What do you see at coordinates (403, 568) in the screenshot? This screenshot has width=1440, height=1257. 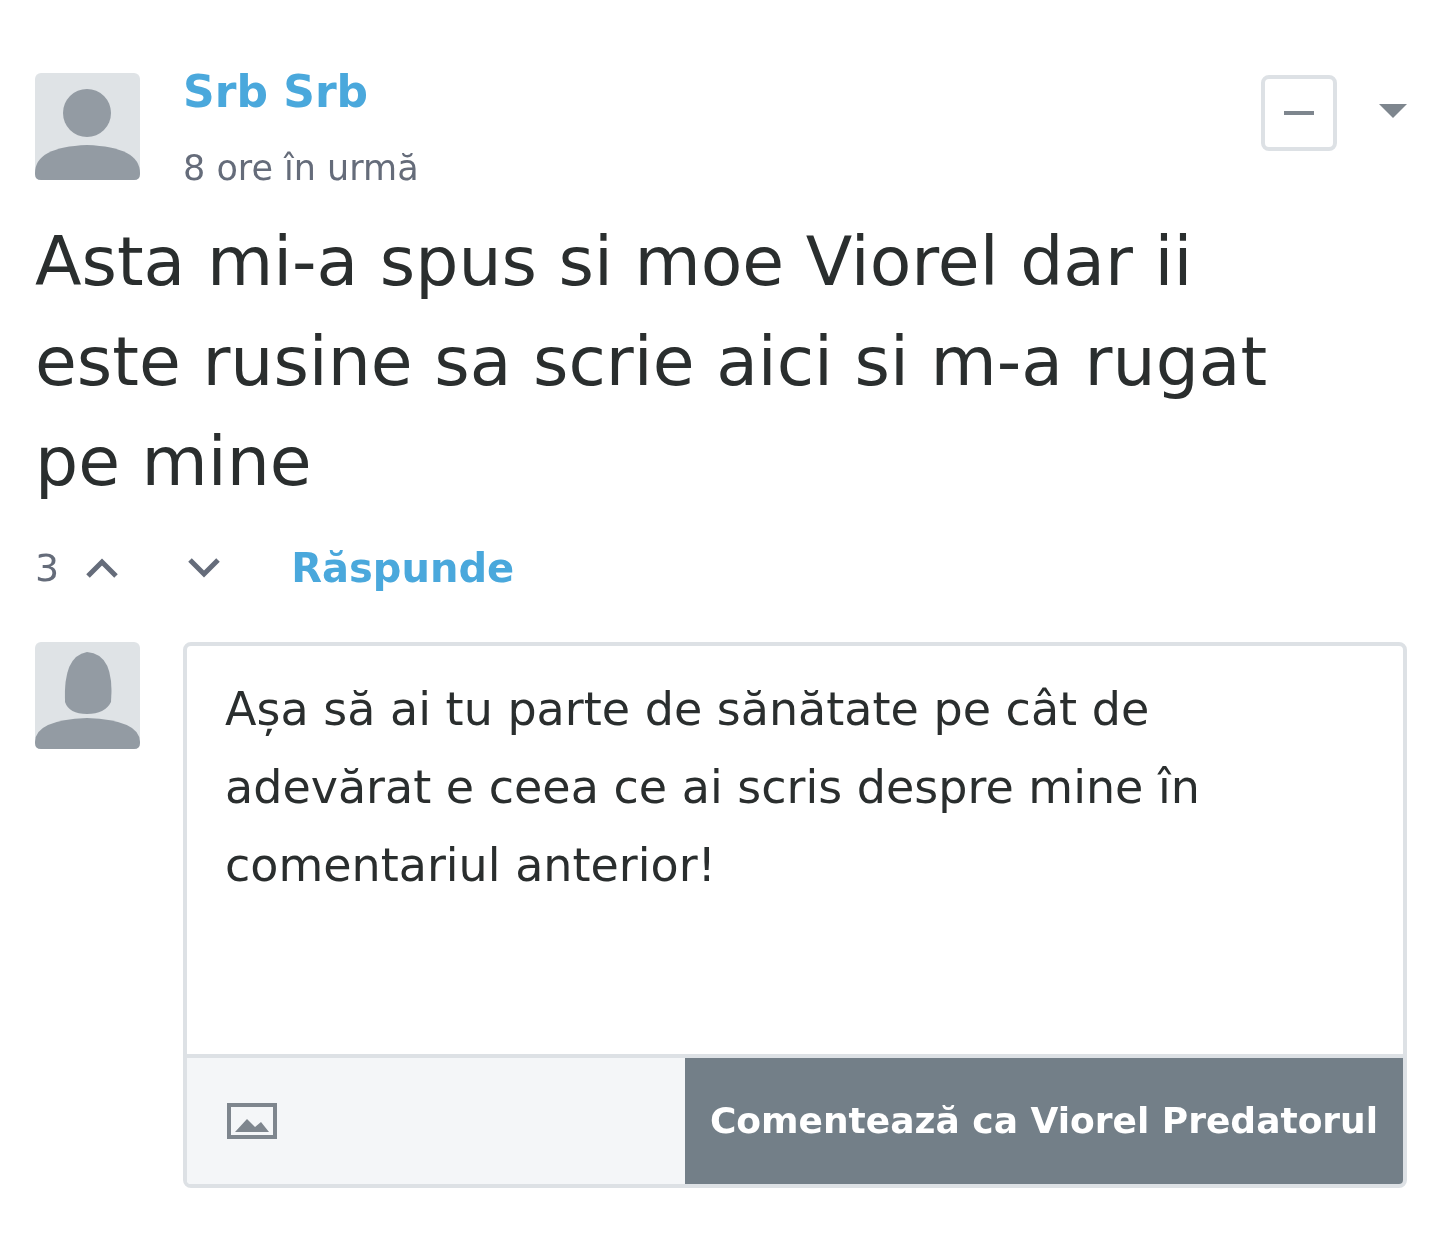 I see `reply-link: Răspunde` at bounding box center [403, 568].